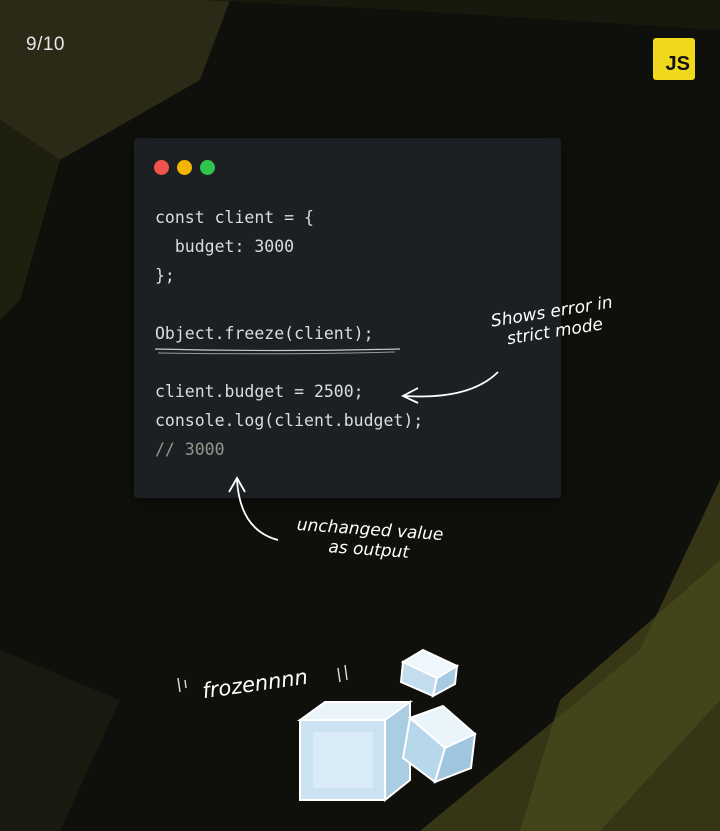 The width and height of the screenshot is (720, 831). Describe the element at coordinates (278, 351) in the screenshot. I see `hand-drawn-underline` at that location.